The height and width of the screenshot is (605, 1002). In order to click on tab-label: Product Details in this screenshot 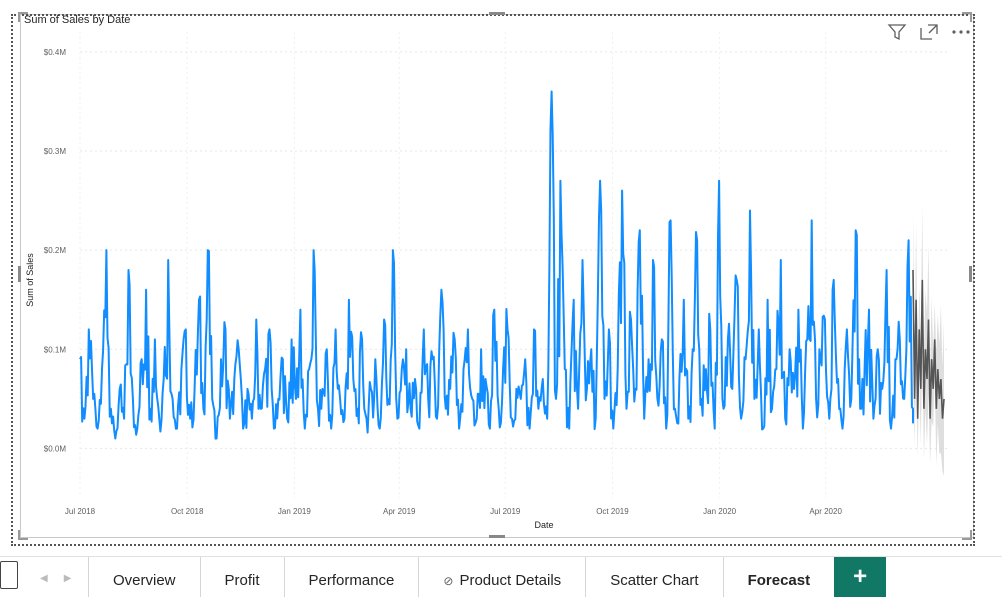, I will do `click(510, 580)`.